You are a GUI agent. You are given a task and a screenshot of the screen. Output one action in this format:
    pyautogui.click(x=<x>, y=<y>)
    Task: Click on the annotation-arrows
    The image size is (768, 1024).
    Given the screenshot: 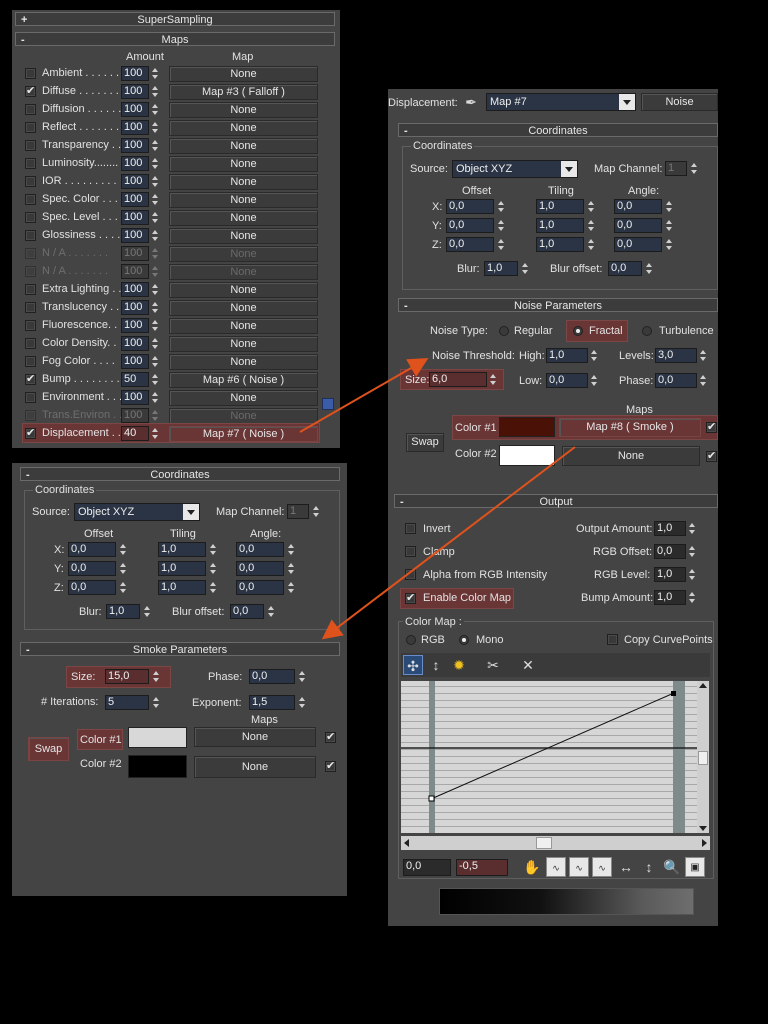 What is the action you would take?
    pyautogui.click(x=437, y=499)
    